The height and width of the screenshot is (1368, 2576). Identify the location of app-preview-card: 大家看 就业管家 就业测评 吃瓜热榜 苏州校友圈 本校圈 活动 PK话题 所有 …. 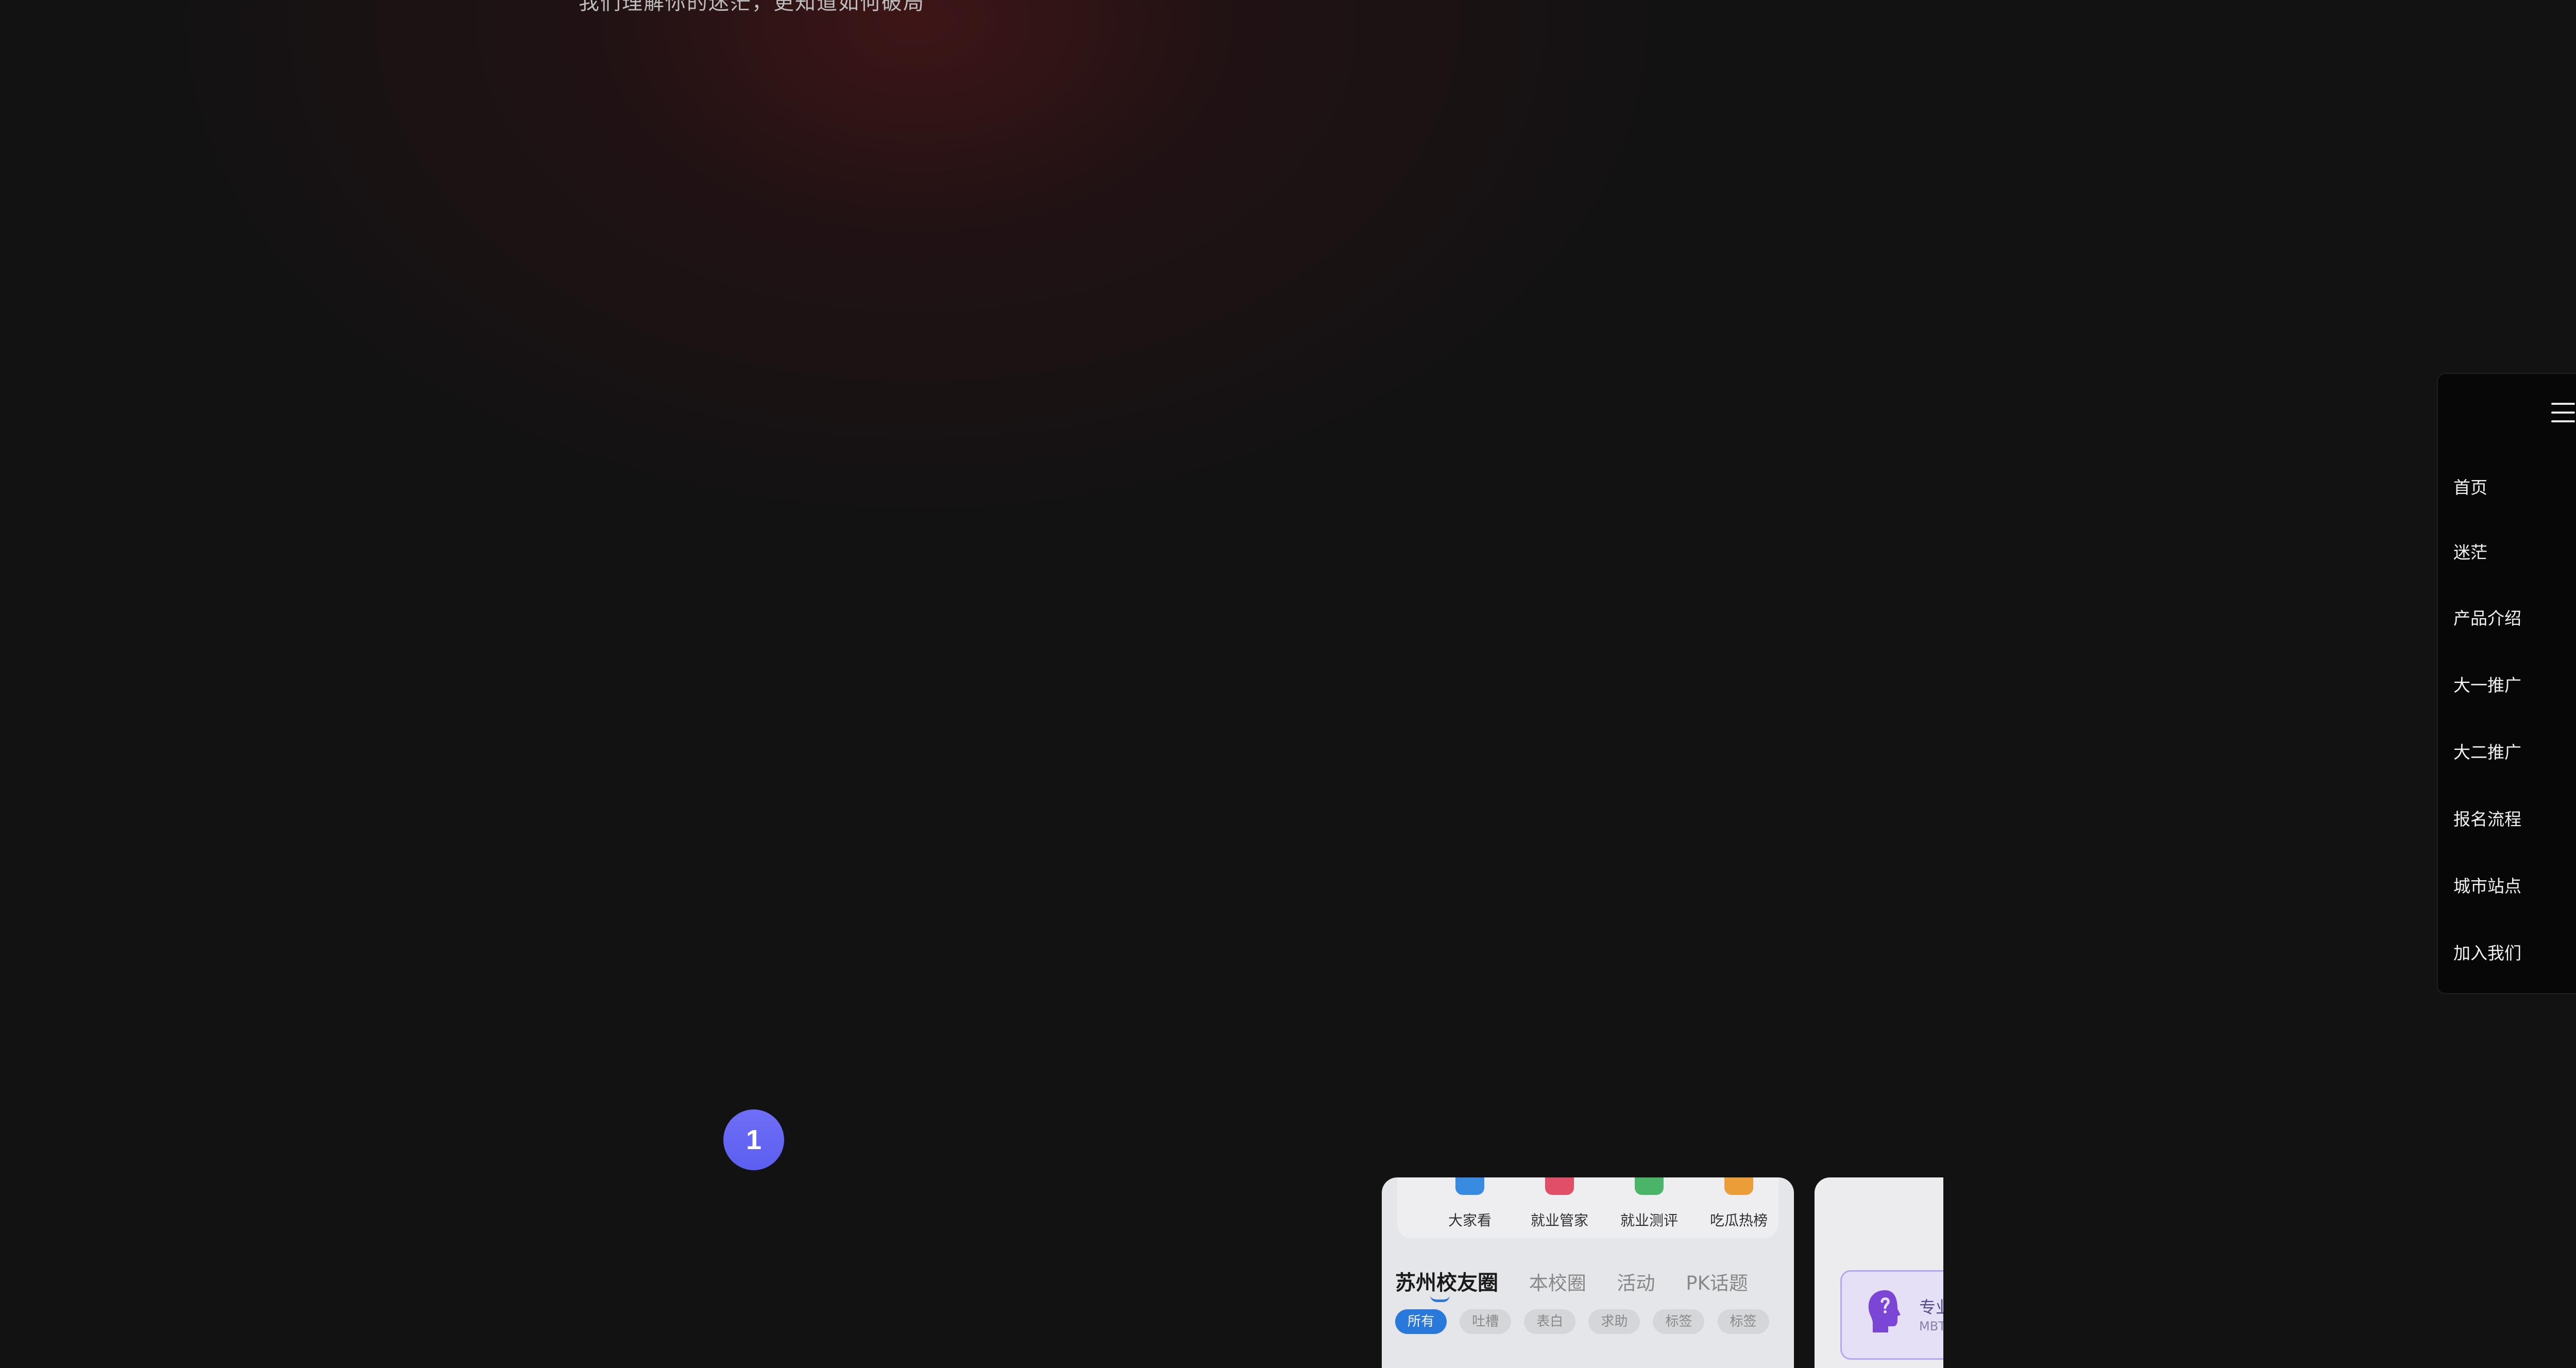
(1588, 1272).